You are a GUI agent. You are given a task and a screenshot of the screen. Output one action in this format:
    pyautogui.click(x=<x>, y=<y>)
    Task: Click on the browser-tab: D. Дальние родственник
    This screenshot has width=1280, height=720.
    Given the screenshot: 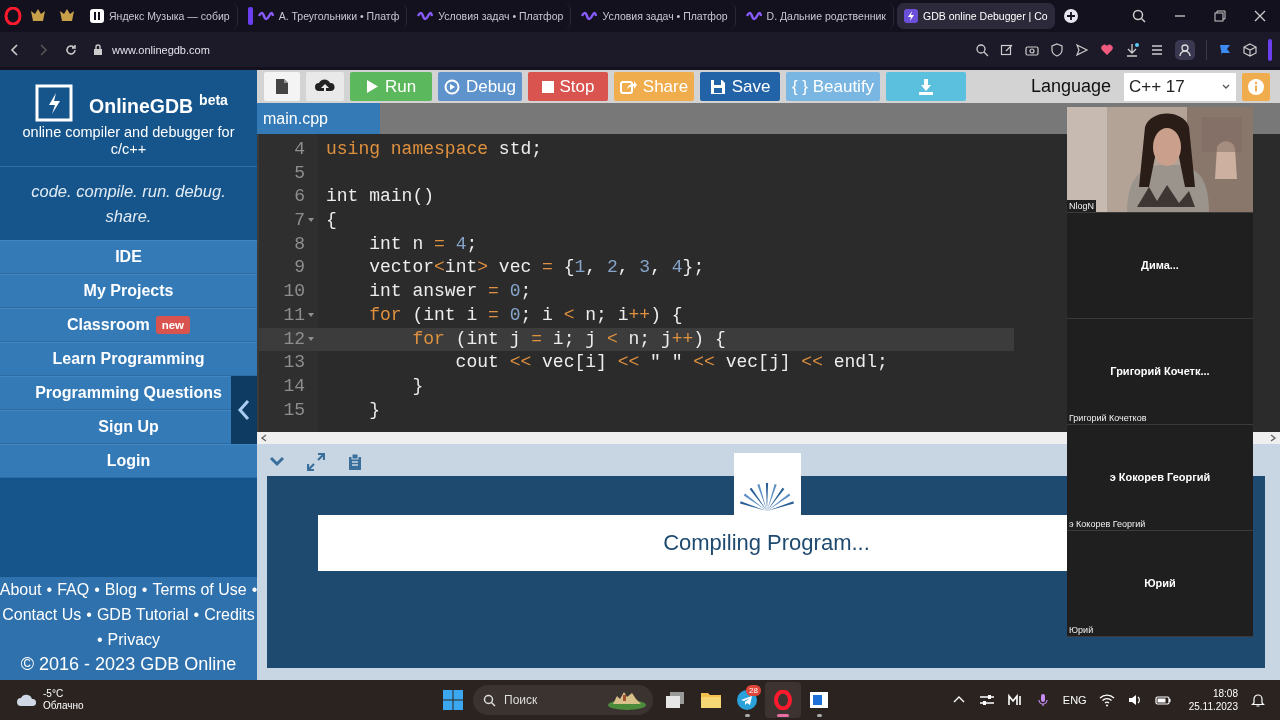 What is the action you would take?
    pyautogui.click(x=816, y=16)
    